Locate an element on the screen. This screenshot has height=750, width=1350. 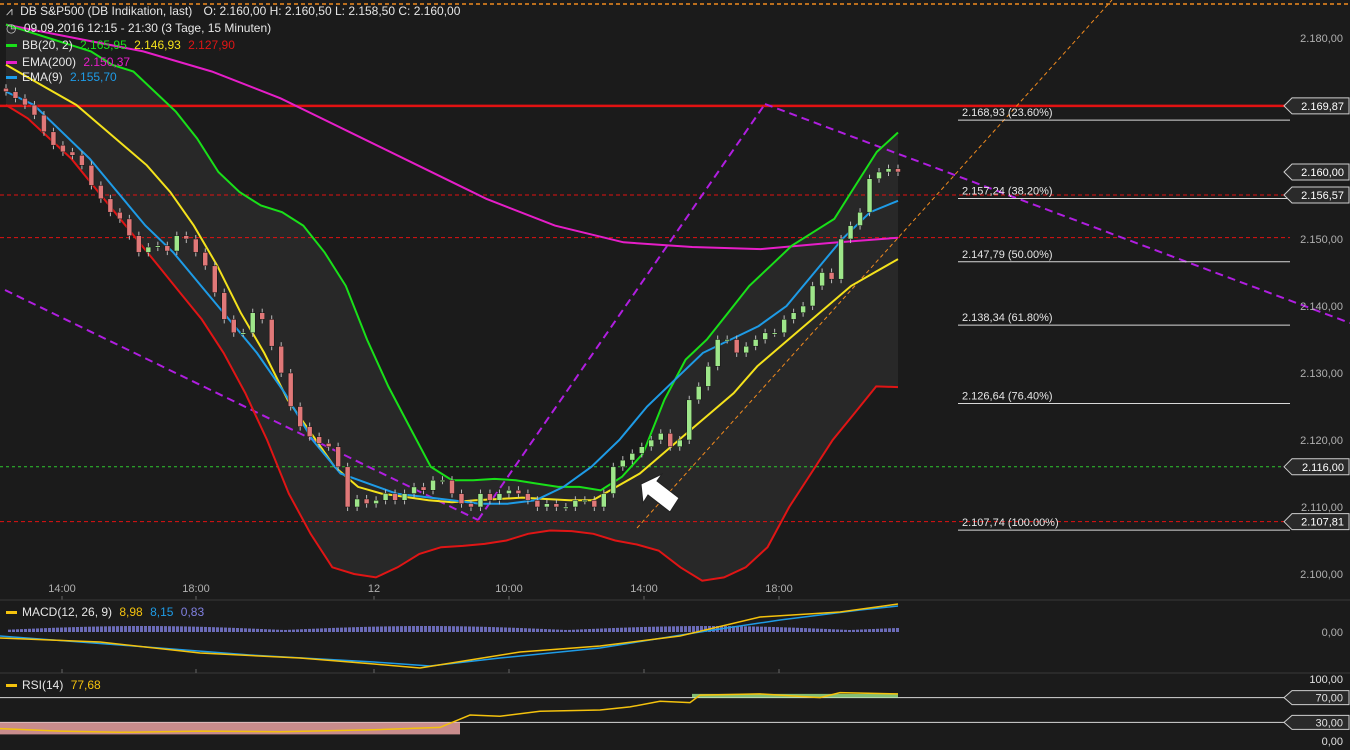
legend-ema9: EMA(9) 2.155,70 is located at coordinates (63, 77).